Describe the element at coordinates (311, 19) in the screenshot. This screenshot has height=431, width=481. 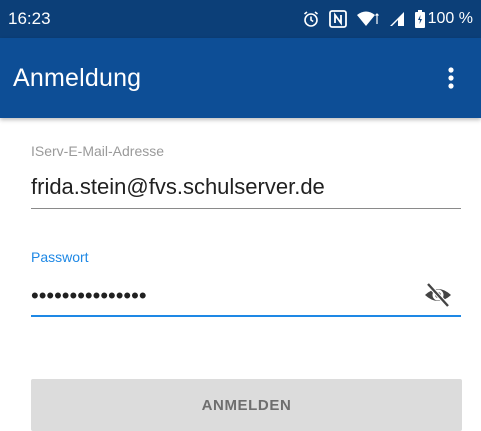
I see `alarm-icon` at that location.